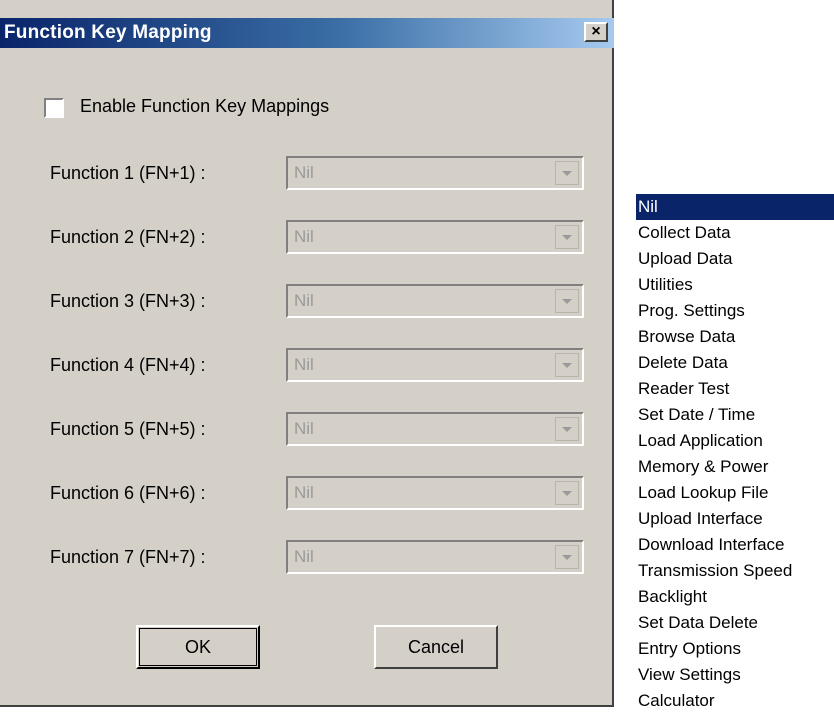 This screenshot has width=834, height=714. Describe the element at coordinates (304, 428) in the screenshot. I see `function-5-value: Nil` at that location.